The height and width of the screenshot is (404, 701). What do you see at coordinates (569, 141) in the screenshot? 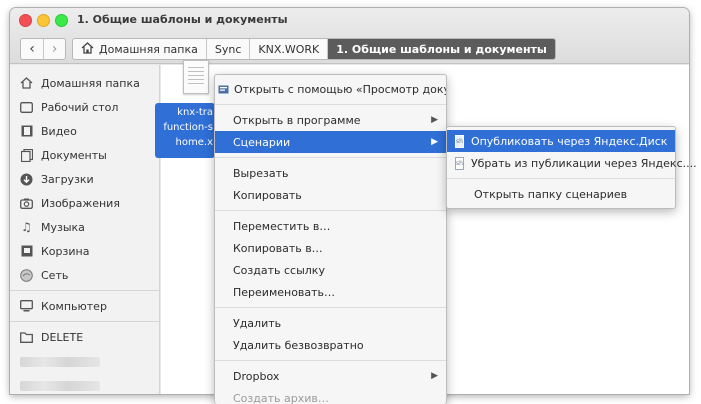
I see `menu-item-label: Опубликовать через Яндекс.Диск` at bounding box center [569, 141].